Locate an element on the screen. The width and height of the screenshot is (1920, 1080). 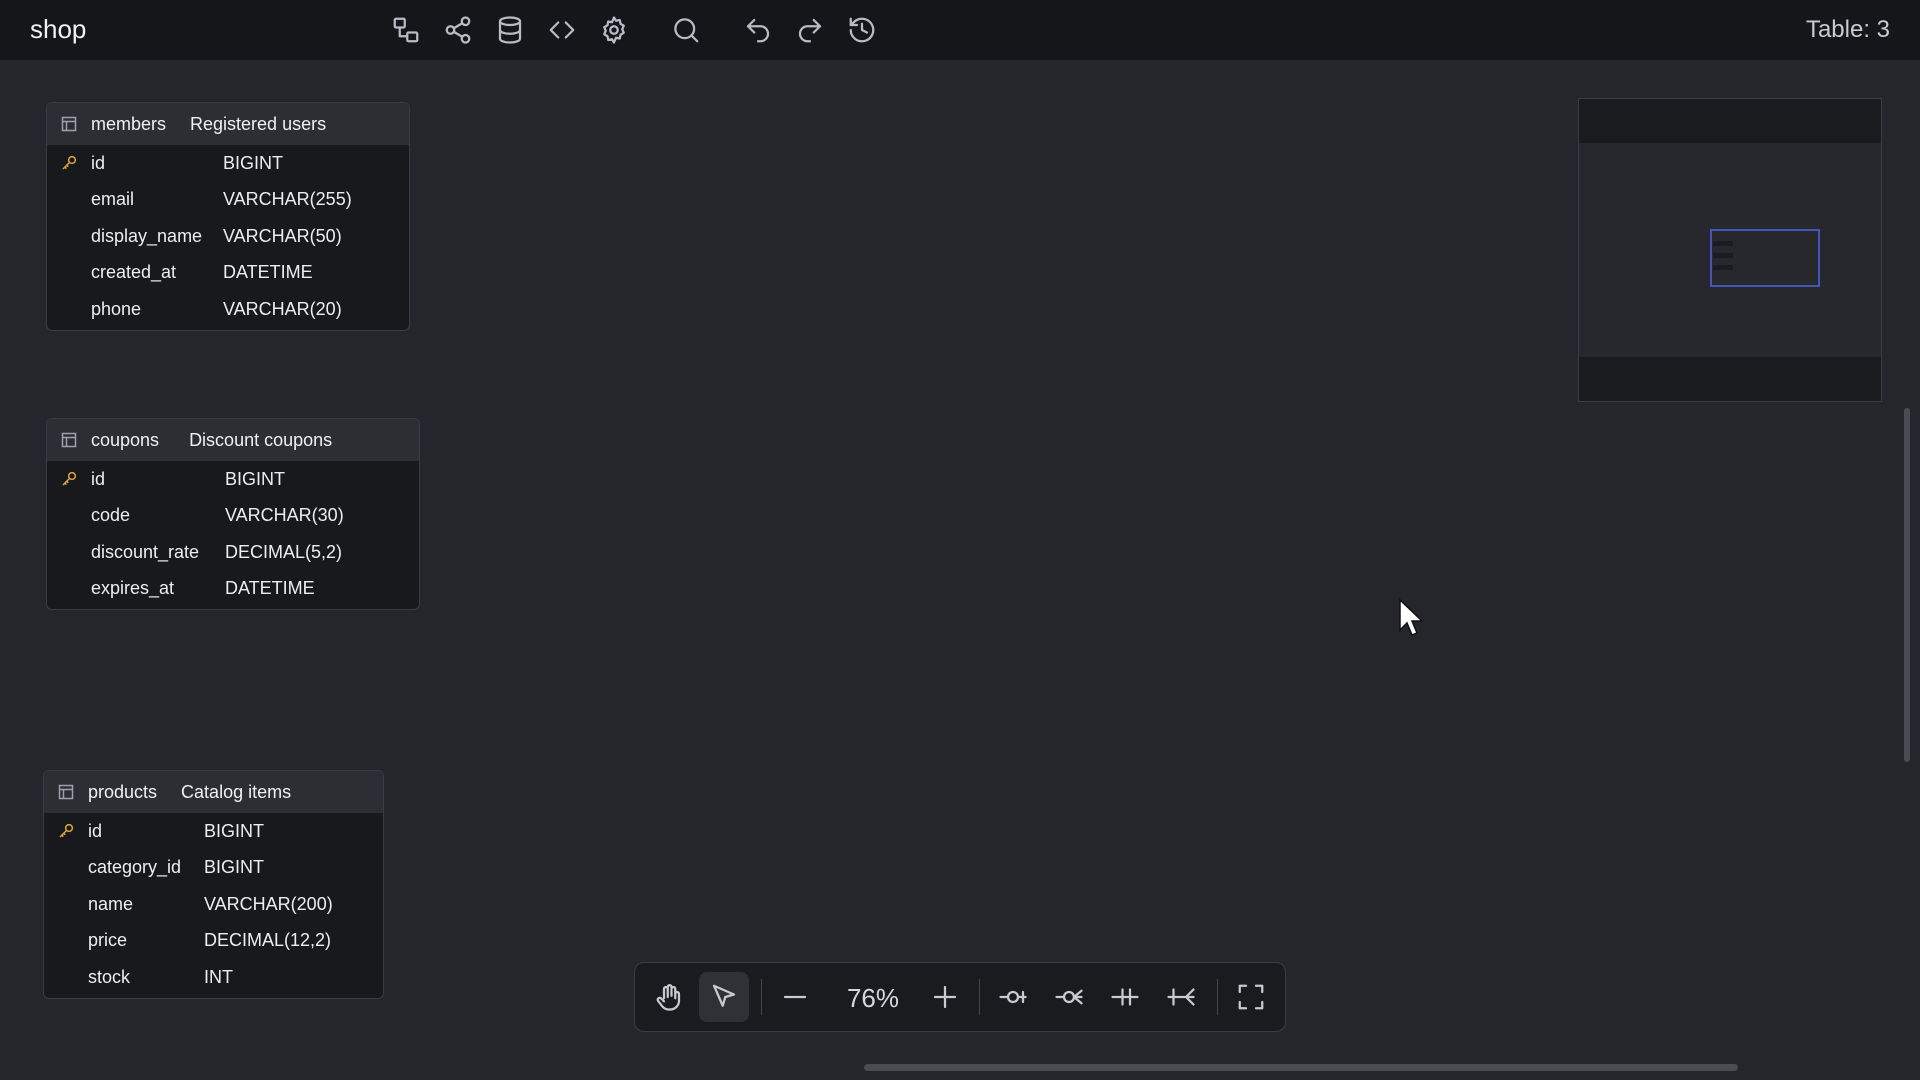
column-row: email VARCHAR(255) is located at coordinates (228, 200).